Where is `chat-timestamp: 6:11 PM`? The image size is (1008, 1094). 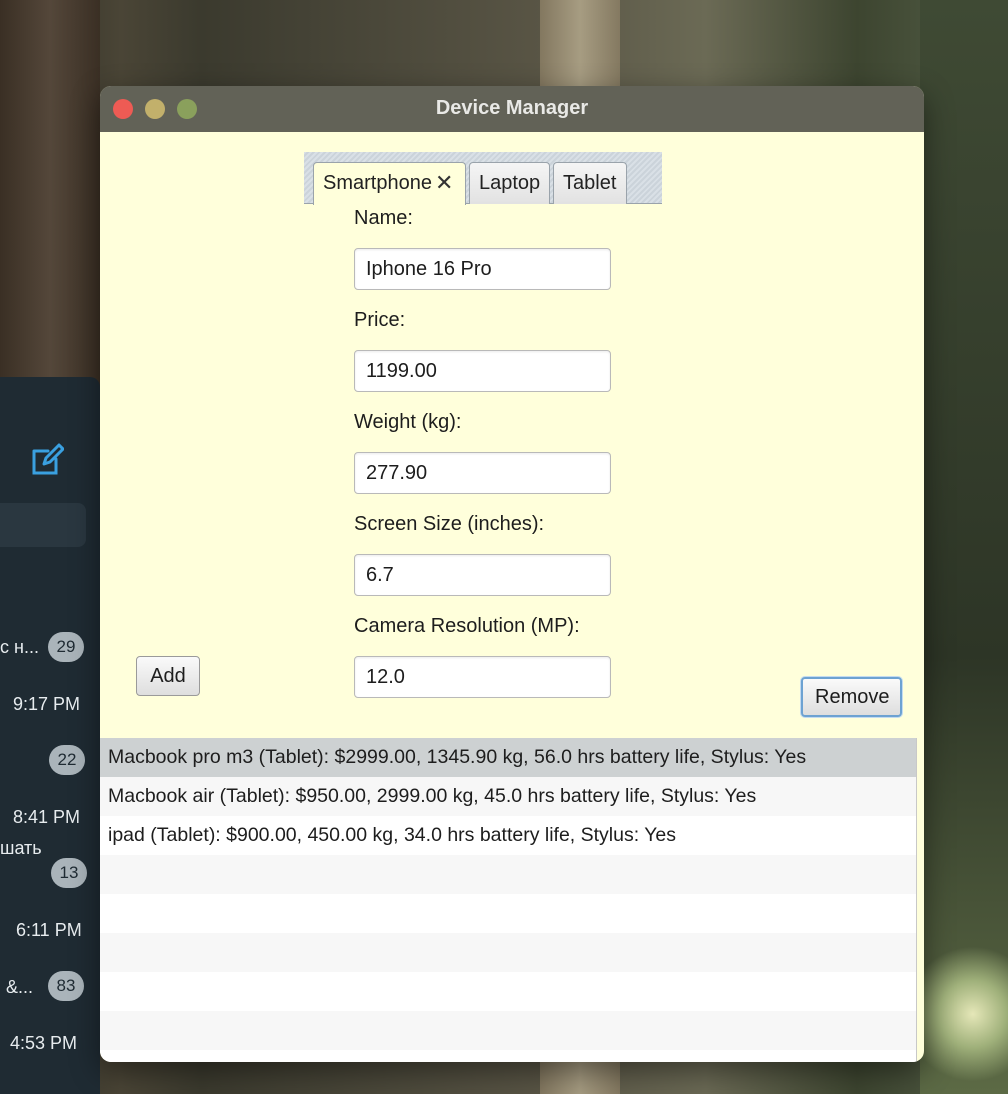 chat-timestamp: 6:11 PM is located at coordinates (49, 930).